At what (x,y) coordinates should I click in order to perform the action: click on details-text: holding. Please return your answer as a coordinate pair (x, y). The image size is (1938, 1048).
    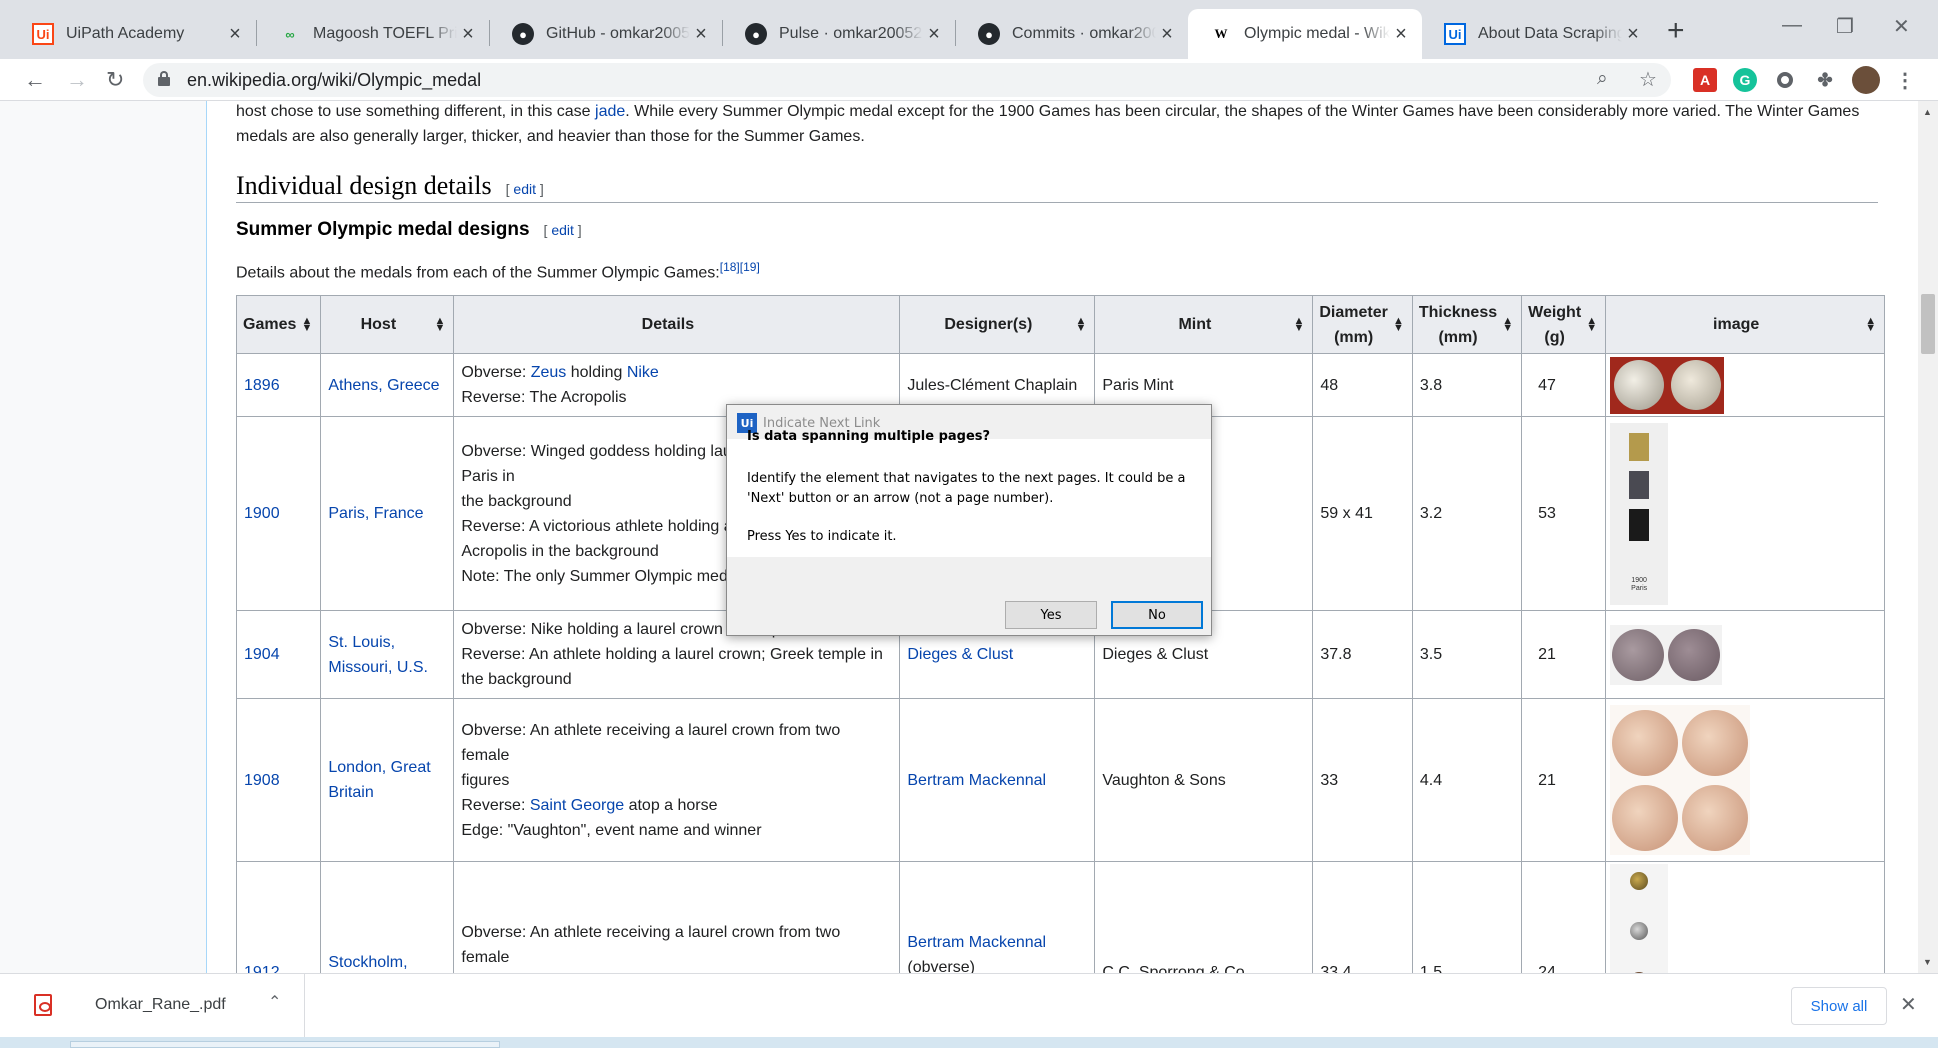
    Looking at the image, I should click on (596, 372).